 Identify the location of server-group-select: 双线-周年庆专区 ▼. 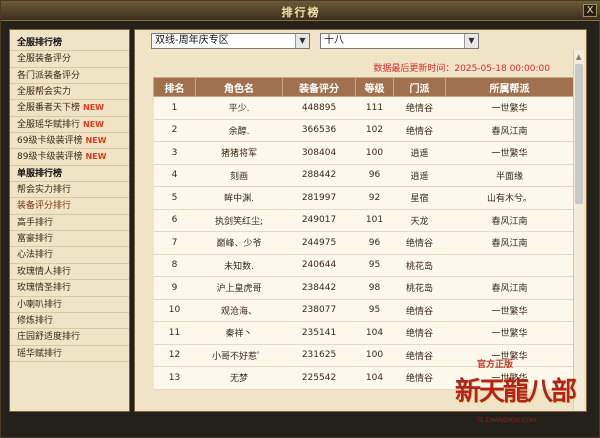
(230, 41).